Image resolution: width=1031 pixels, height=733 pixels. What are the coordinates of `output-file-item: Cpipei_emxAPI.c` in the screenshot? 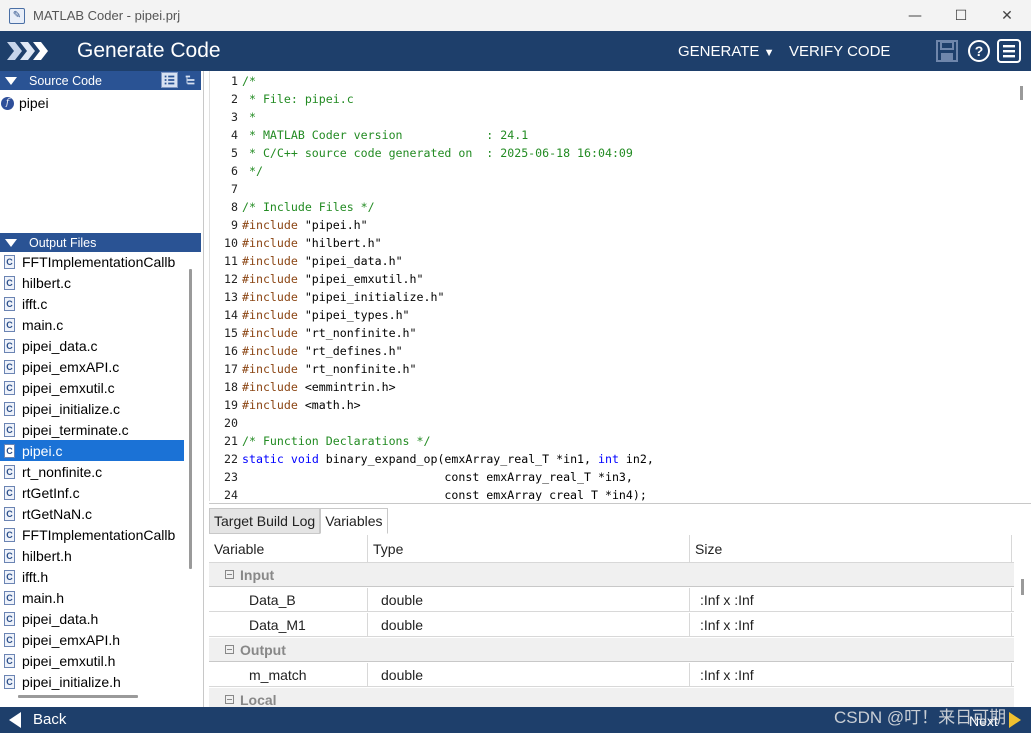 It's located at (92, 366).